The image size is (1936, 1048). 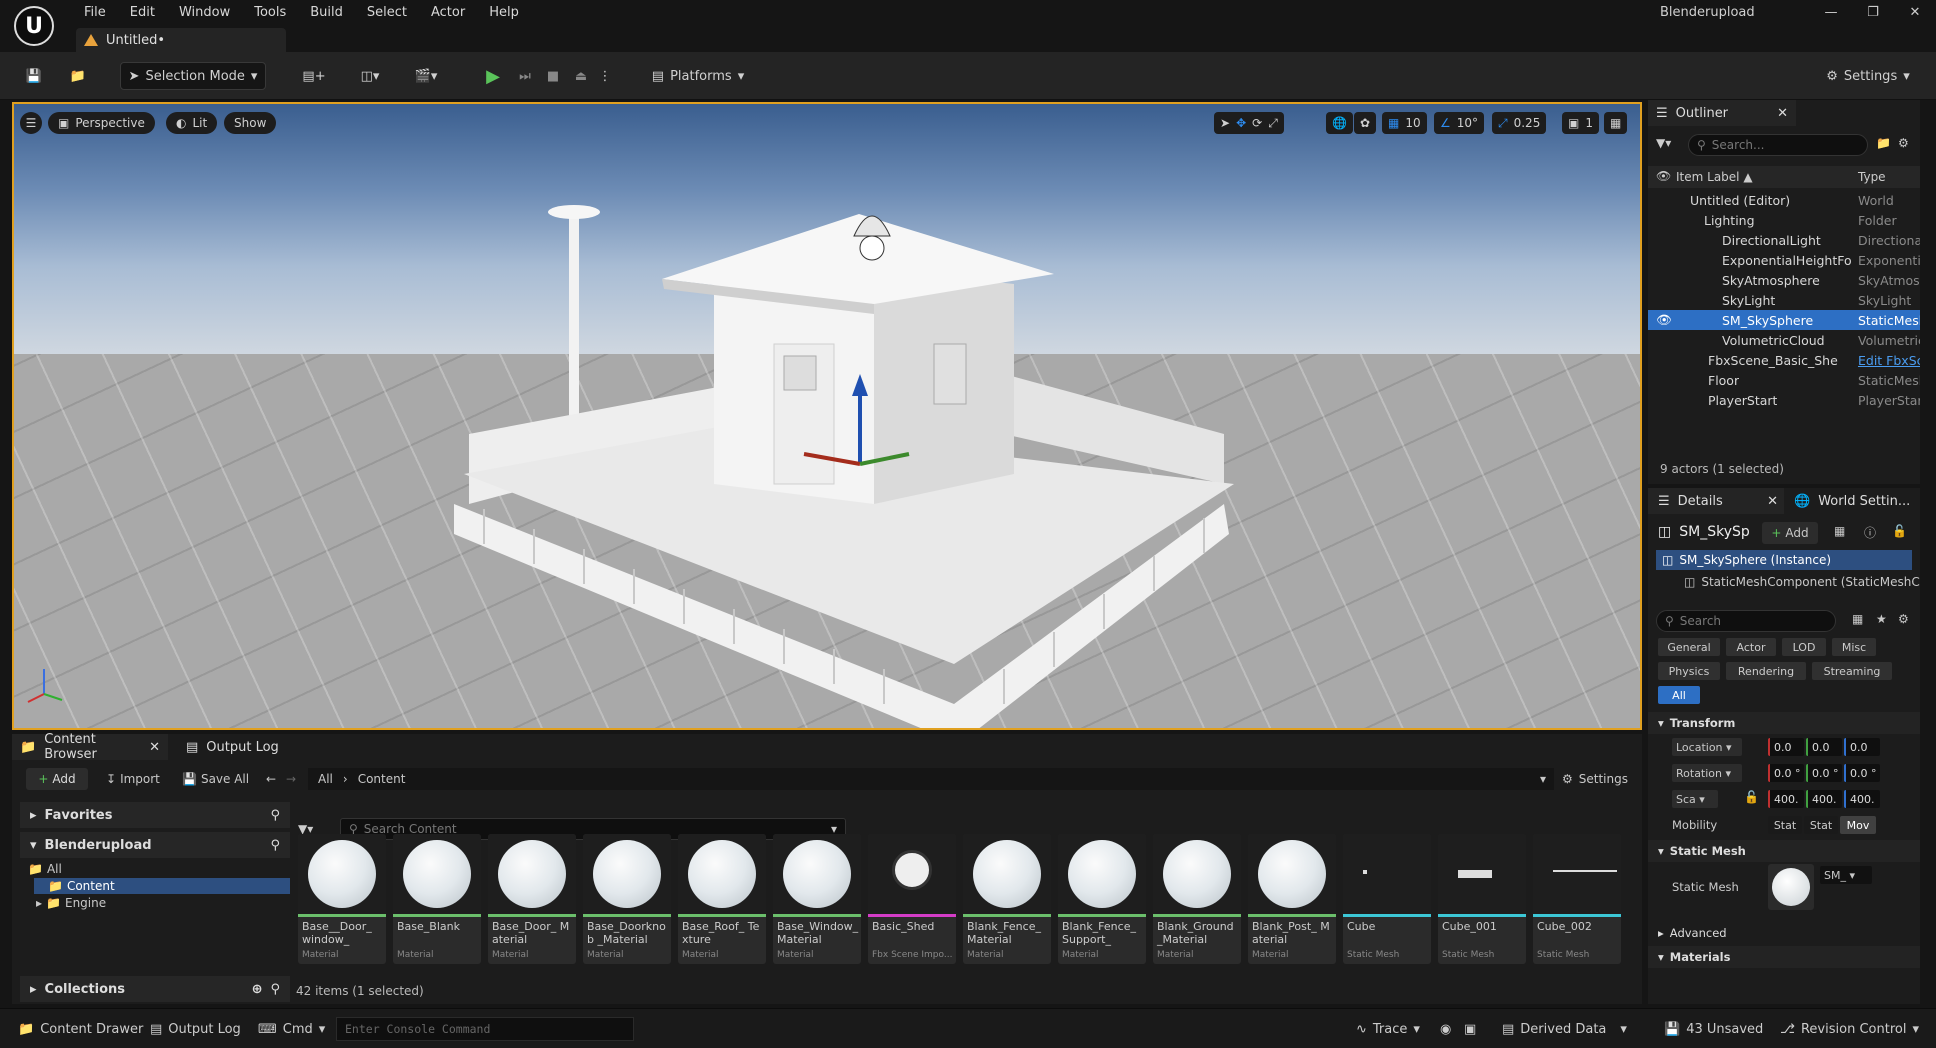 I want to click on asset-tile: Blank_Ground _Material Material, so click(x=1197, y=899).